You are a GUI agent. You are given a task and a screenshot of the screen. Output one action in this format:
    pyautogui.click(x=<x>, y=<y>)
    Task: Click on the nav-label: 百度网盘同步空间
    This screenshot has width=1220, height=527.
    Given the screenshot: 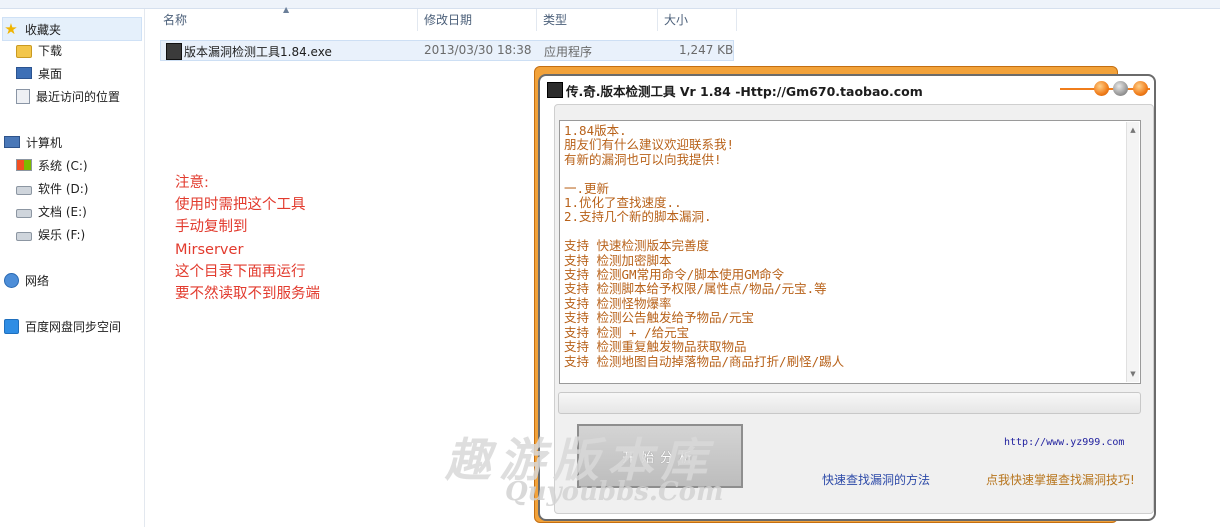 What is the action you would take?
    pyautogui.click(x=73, y=326)
    